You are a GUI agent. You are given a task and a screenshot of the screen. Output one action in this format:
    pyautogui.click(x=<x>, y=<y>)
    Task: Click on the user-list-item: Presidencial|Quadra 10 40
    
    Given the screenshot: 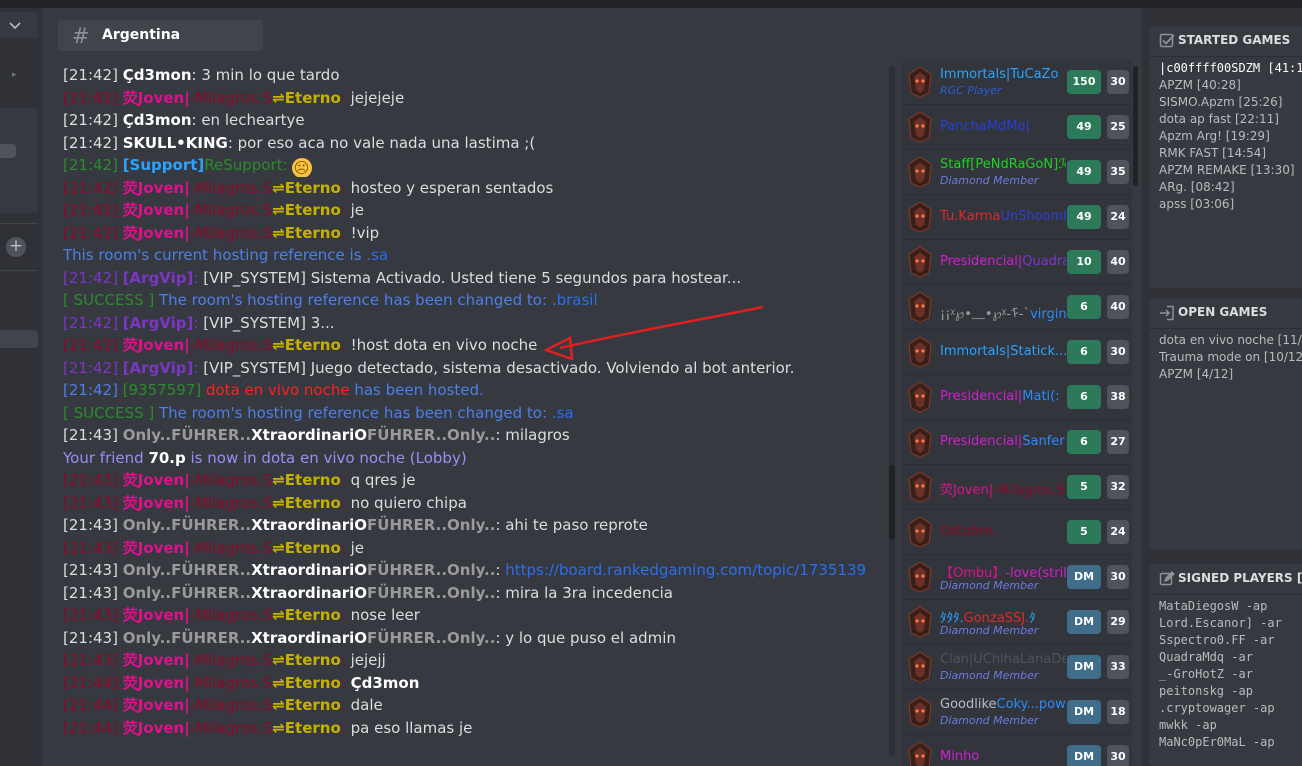 What is the action you would take?
    pyautogui.click(x=1017, y=262)
    